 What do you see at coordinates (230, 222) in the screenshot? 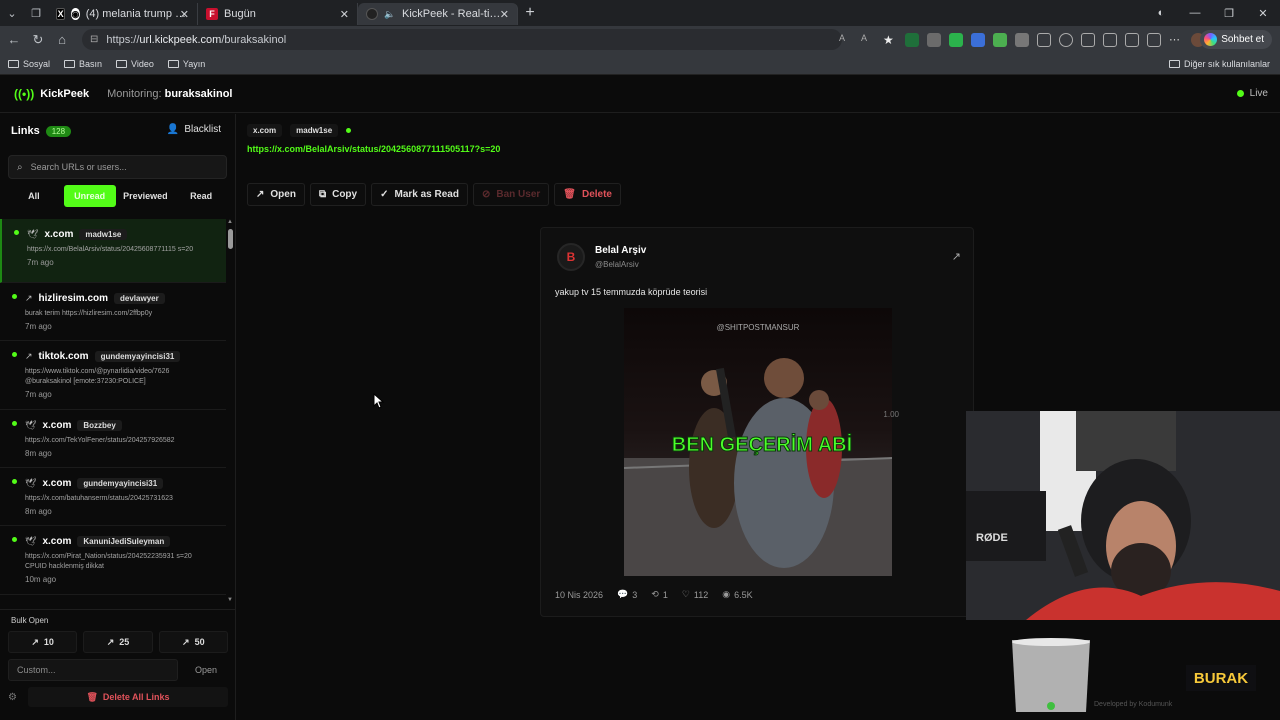
I see `scroll-up-icon: ▲` at bounding box center [230, 222].